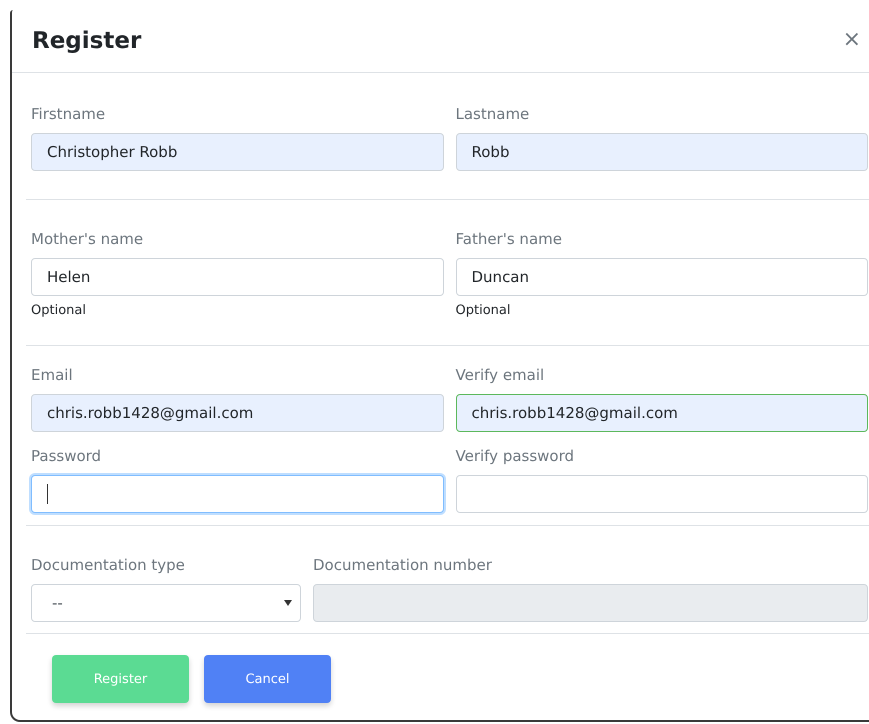  Describe the element at coordinates (87, 41) in the screenshot. I see `dialog-title: Register` at that location.